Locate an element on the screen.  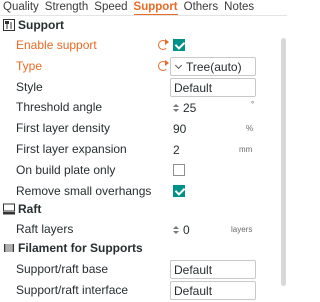
row-first-layer-expansion: First layer expansion is located at coordinates (71, 149).